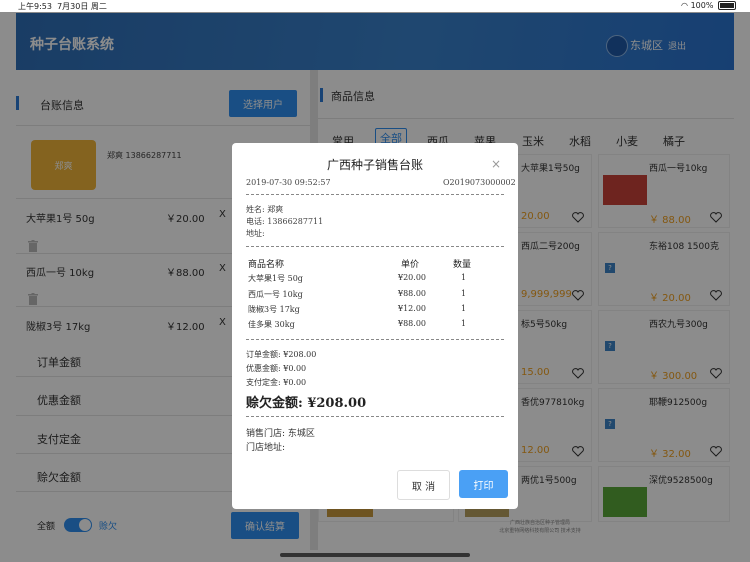  I want to click on receipt-datetime: 2019-07-30 09:52:57, so click(288, 182).